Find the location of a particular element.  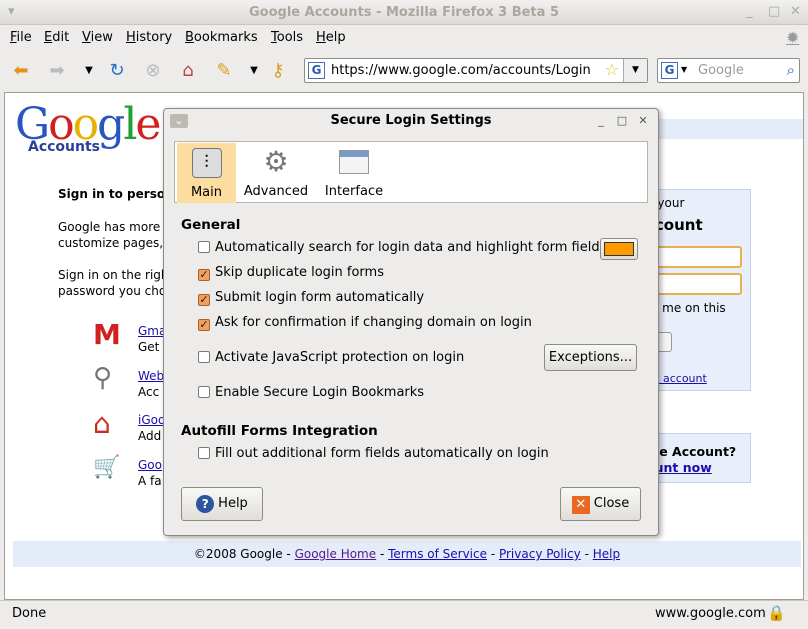

menu-history: History is located at coordinates (149, 37).